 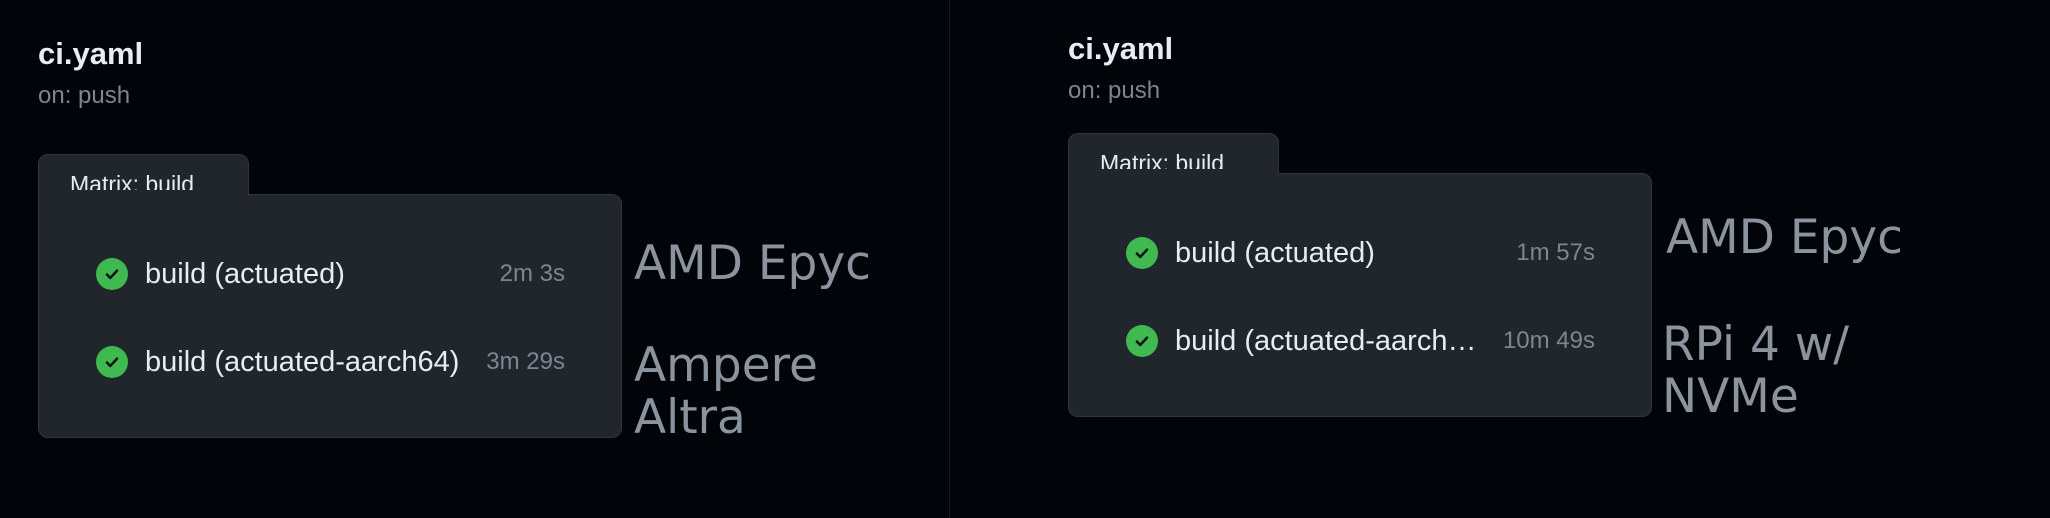 I want to click on job-row: build (actuated) 1m 57s, so click(x=1360, y=253).